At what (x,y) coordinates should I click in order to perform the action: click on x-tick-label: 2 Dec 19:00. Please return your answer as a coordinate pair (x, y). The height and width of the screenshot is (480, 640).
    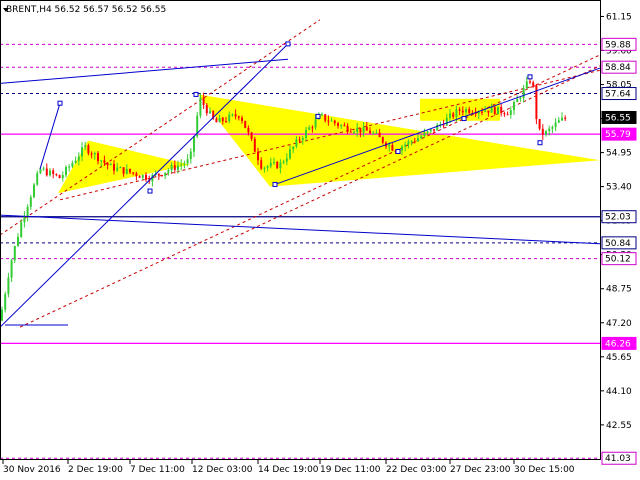
    Looking at the image, I should click on (95, 470).